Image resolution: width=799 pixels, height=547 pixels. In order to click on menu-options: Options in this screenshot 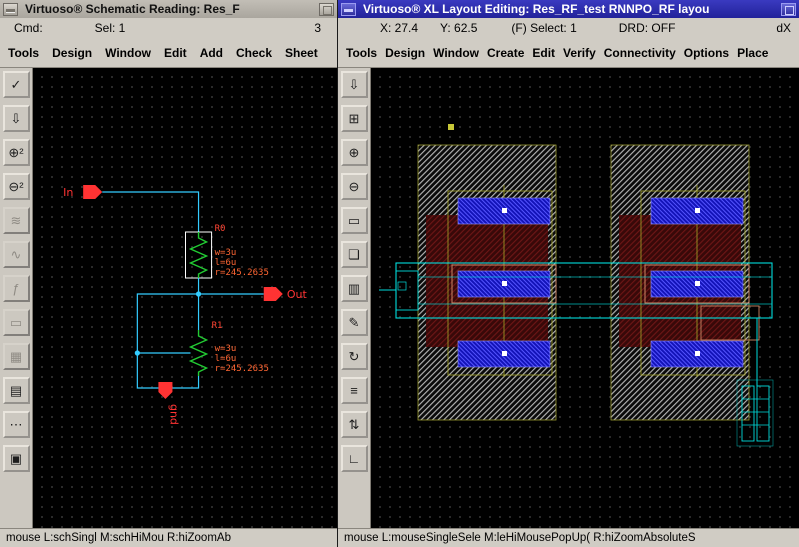, I will do `click(706, 53)`.